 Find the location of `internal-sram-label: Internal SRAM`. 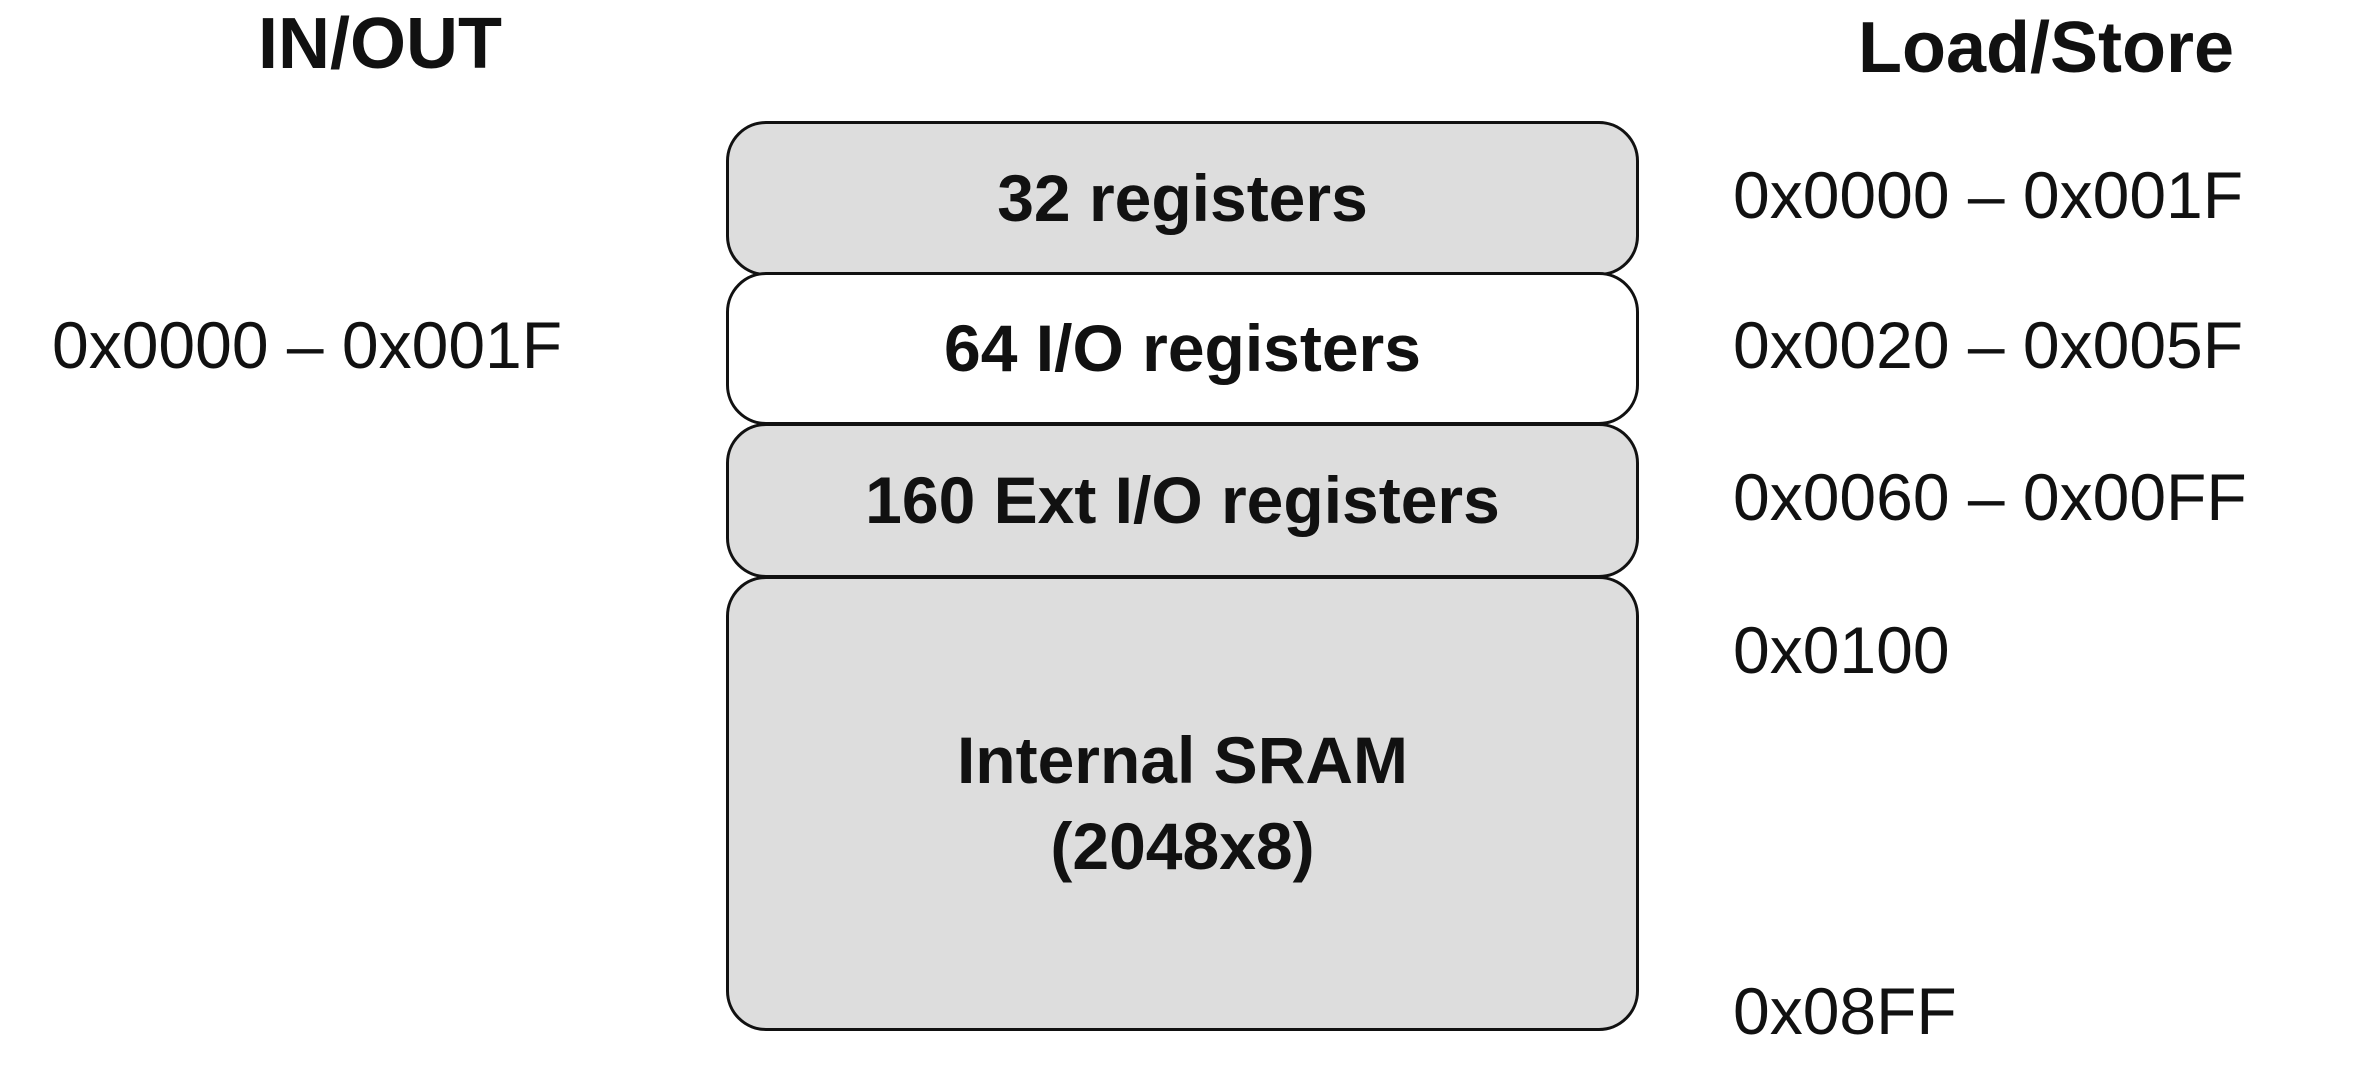

internal-sram-label: Internal SRAM is located at coordinates (1182, 759).